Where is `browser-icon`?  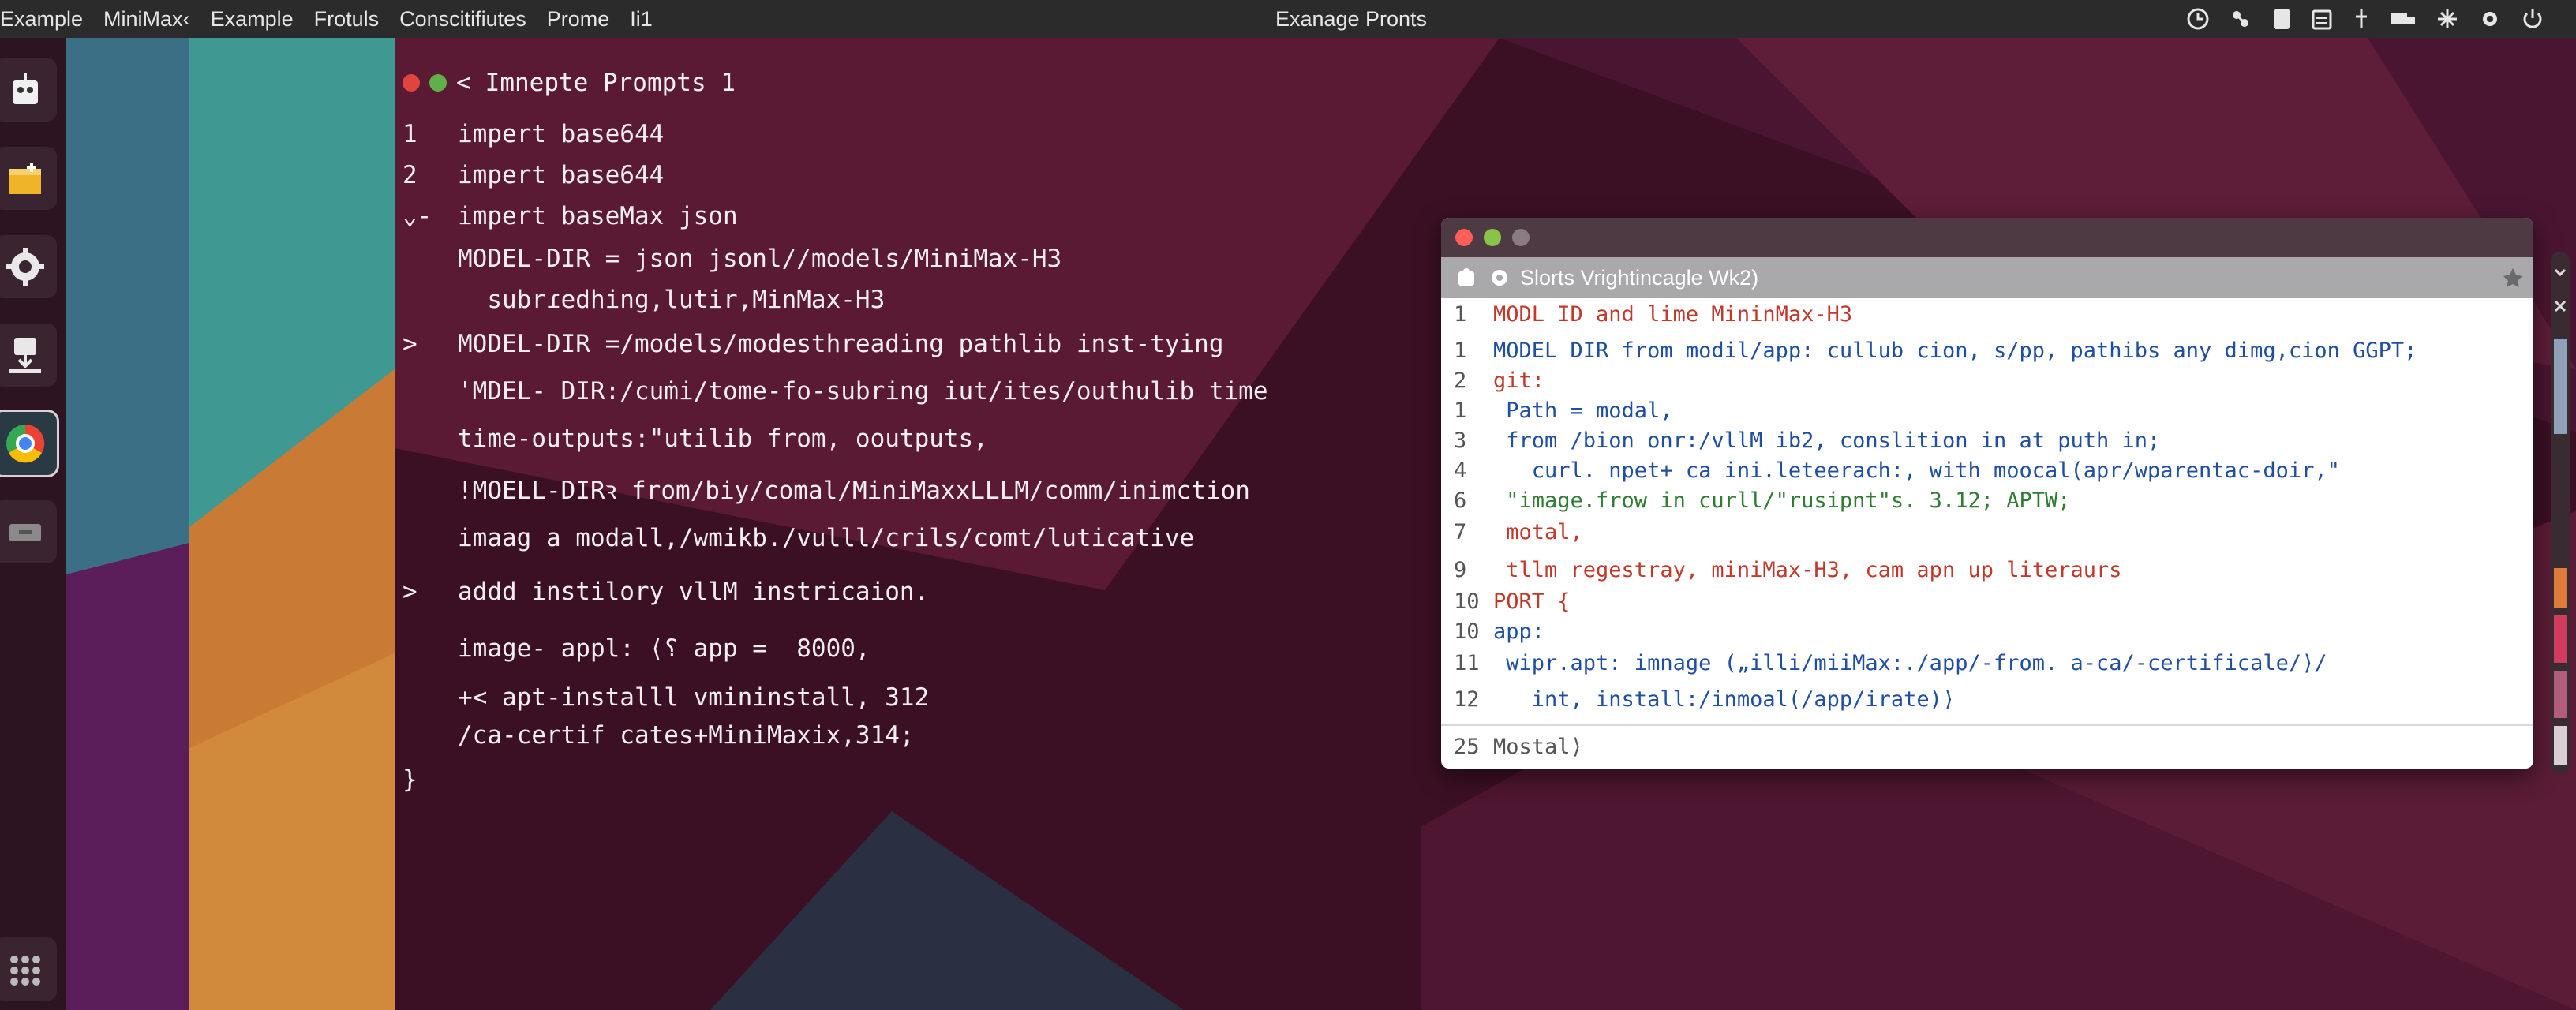 browser-icon is located at coordinates (25, 443).